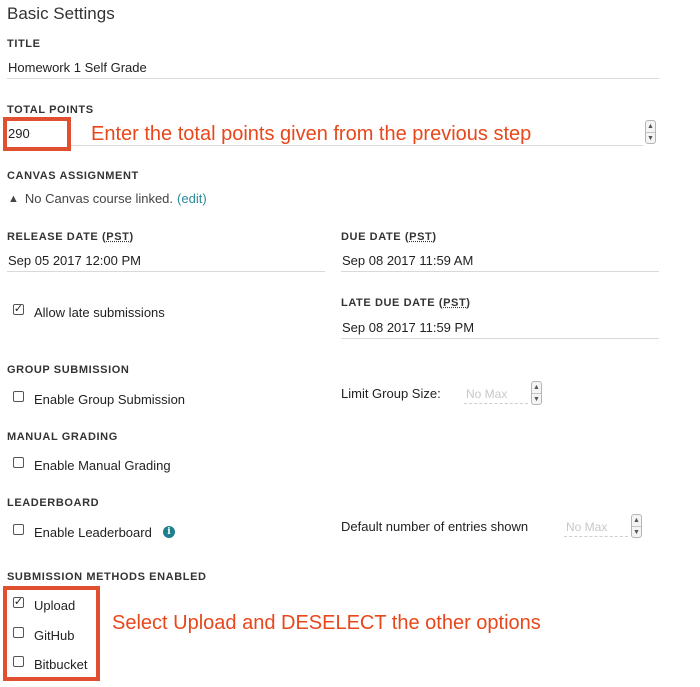 The width and height of the screenshot is (700, 687). What do you see at coordinates (166, 271) in the screenshot?
I see `release-date-underline` at bounding box center [166, 271].